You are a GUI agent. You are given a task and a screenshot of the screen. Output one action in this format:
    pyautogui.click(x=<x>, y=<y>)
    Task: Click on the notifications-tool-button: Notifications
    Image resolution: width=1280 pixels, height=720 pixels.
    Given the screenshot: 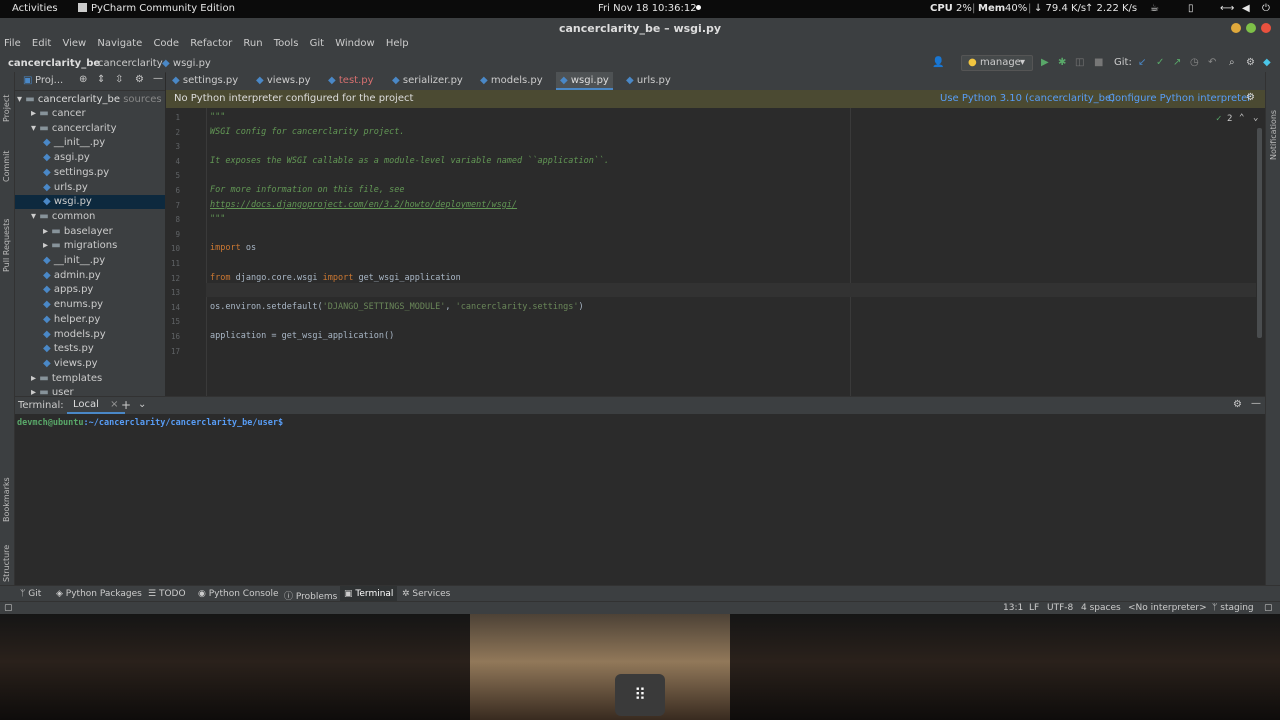 What is the action you would take?
    pyautogui.click(x=1273, y=135)
    